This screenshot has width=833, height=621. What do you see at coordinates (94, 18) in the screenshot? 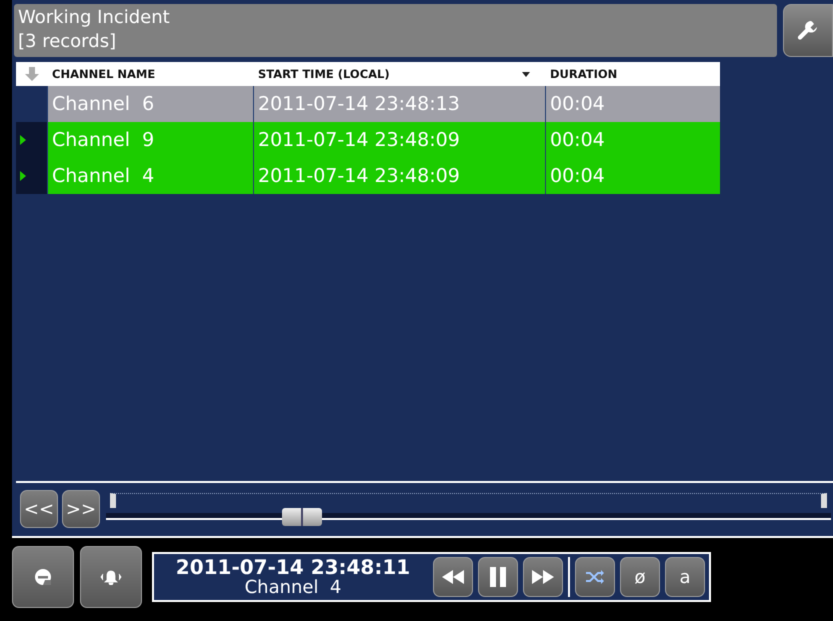
I see `window-title: Working Incident` at bounding box center [94, 18].